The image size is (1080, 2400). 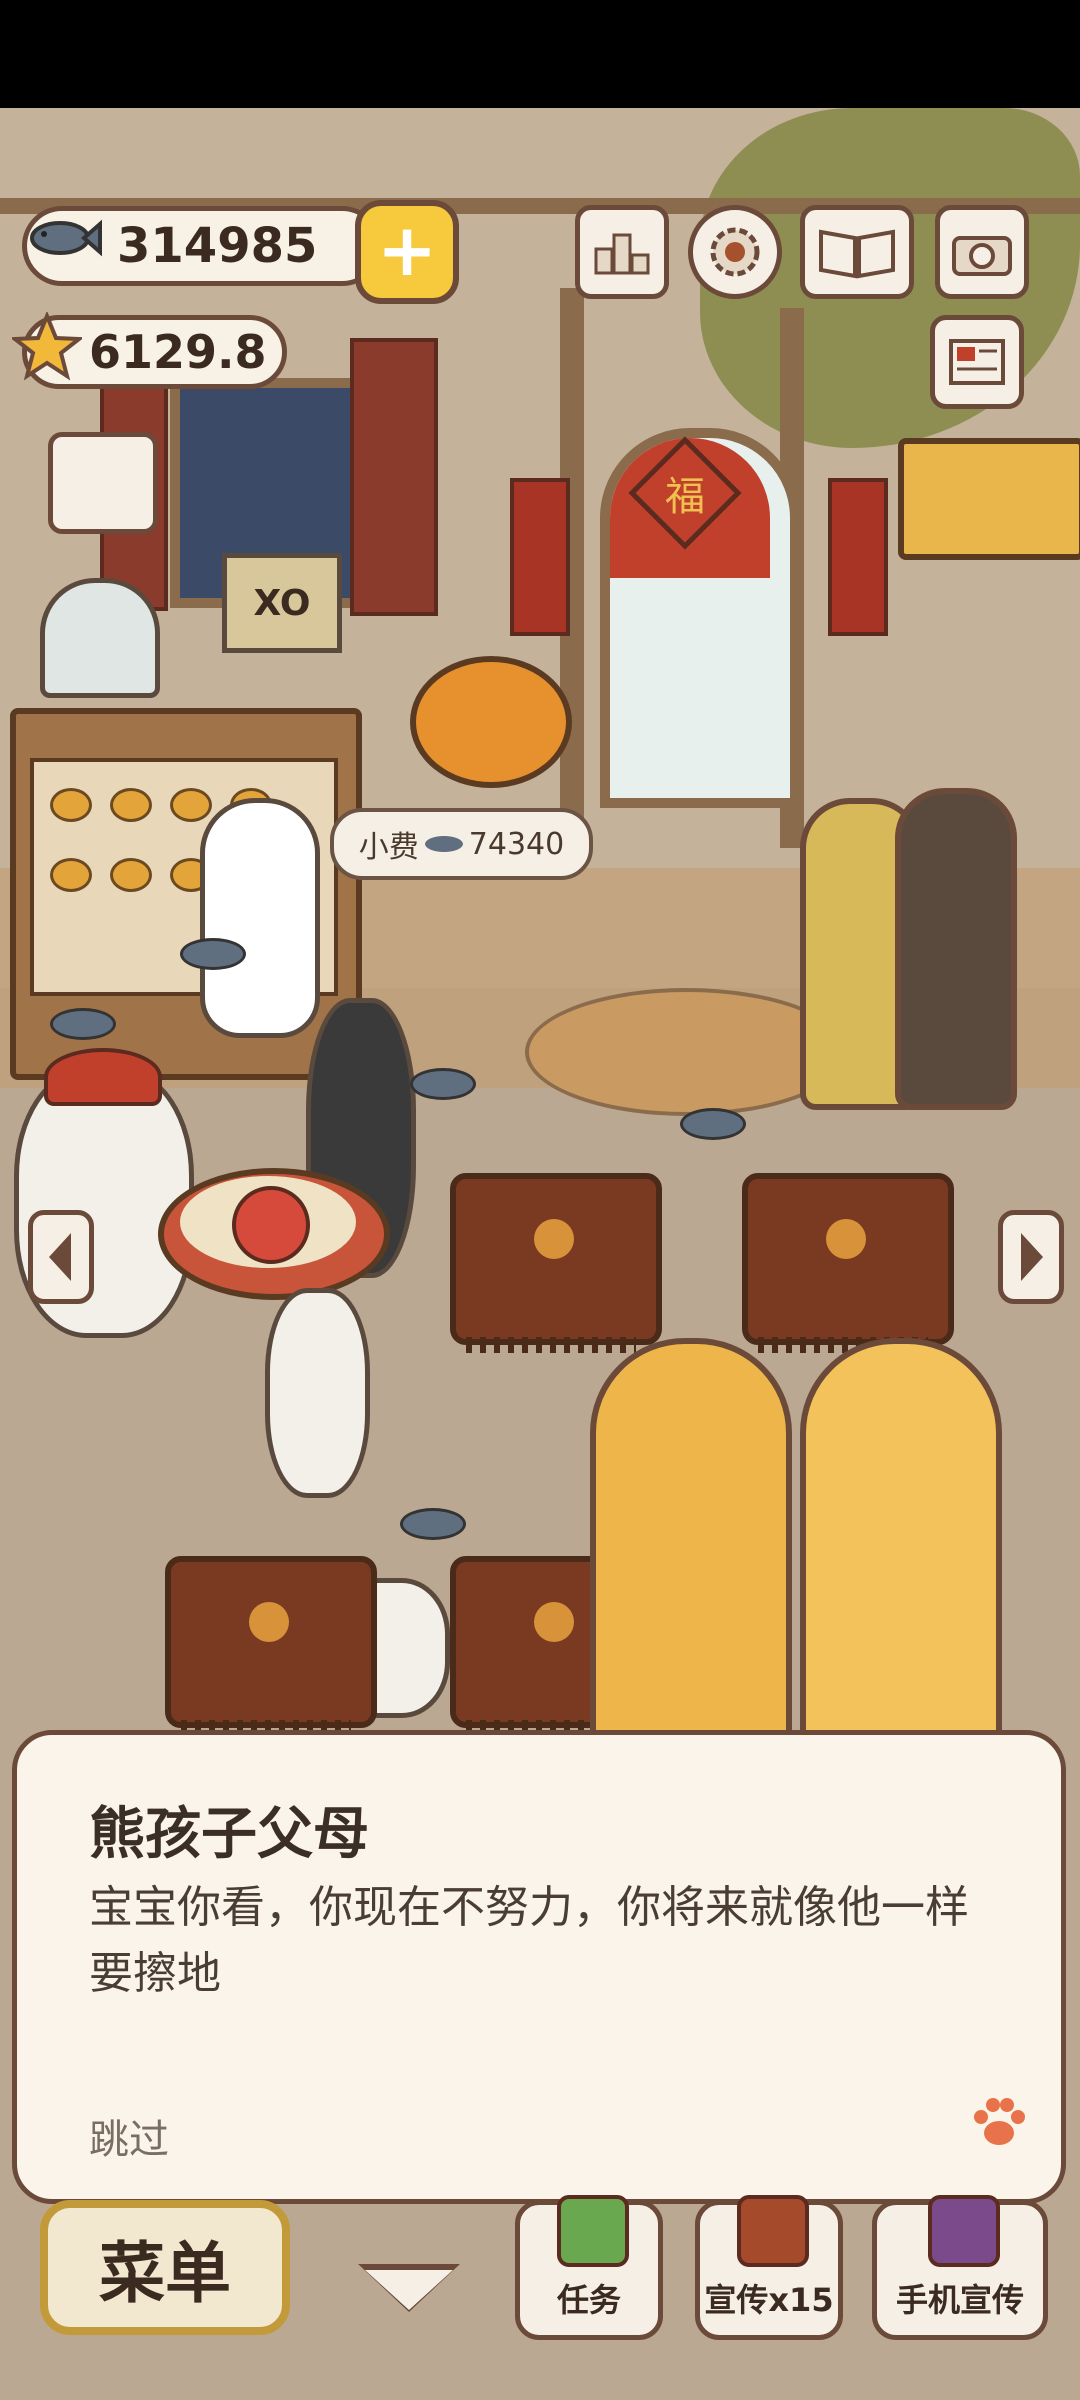 What do you see at coordinates (989, 499) in the screenshot?
I see `lantern-signboard` at bounding box center [989, 499].